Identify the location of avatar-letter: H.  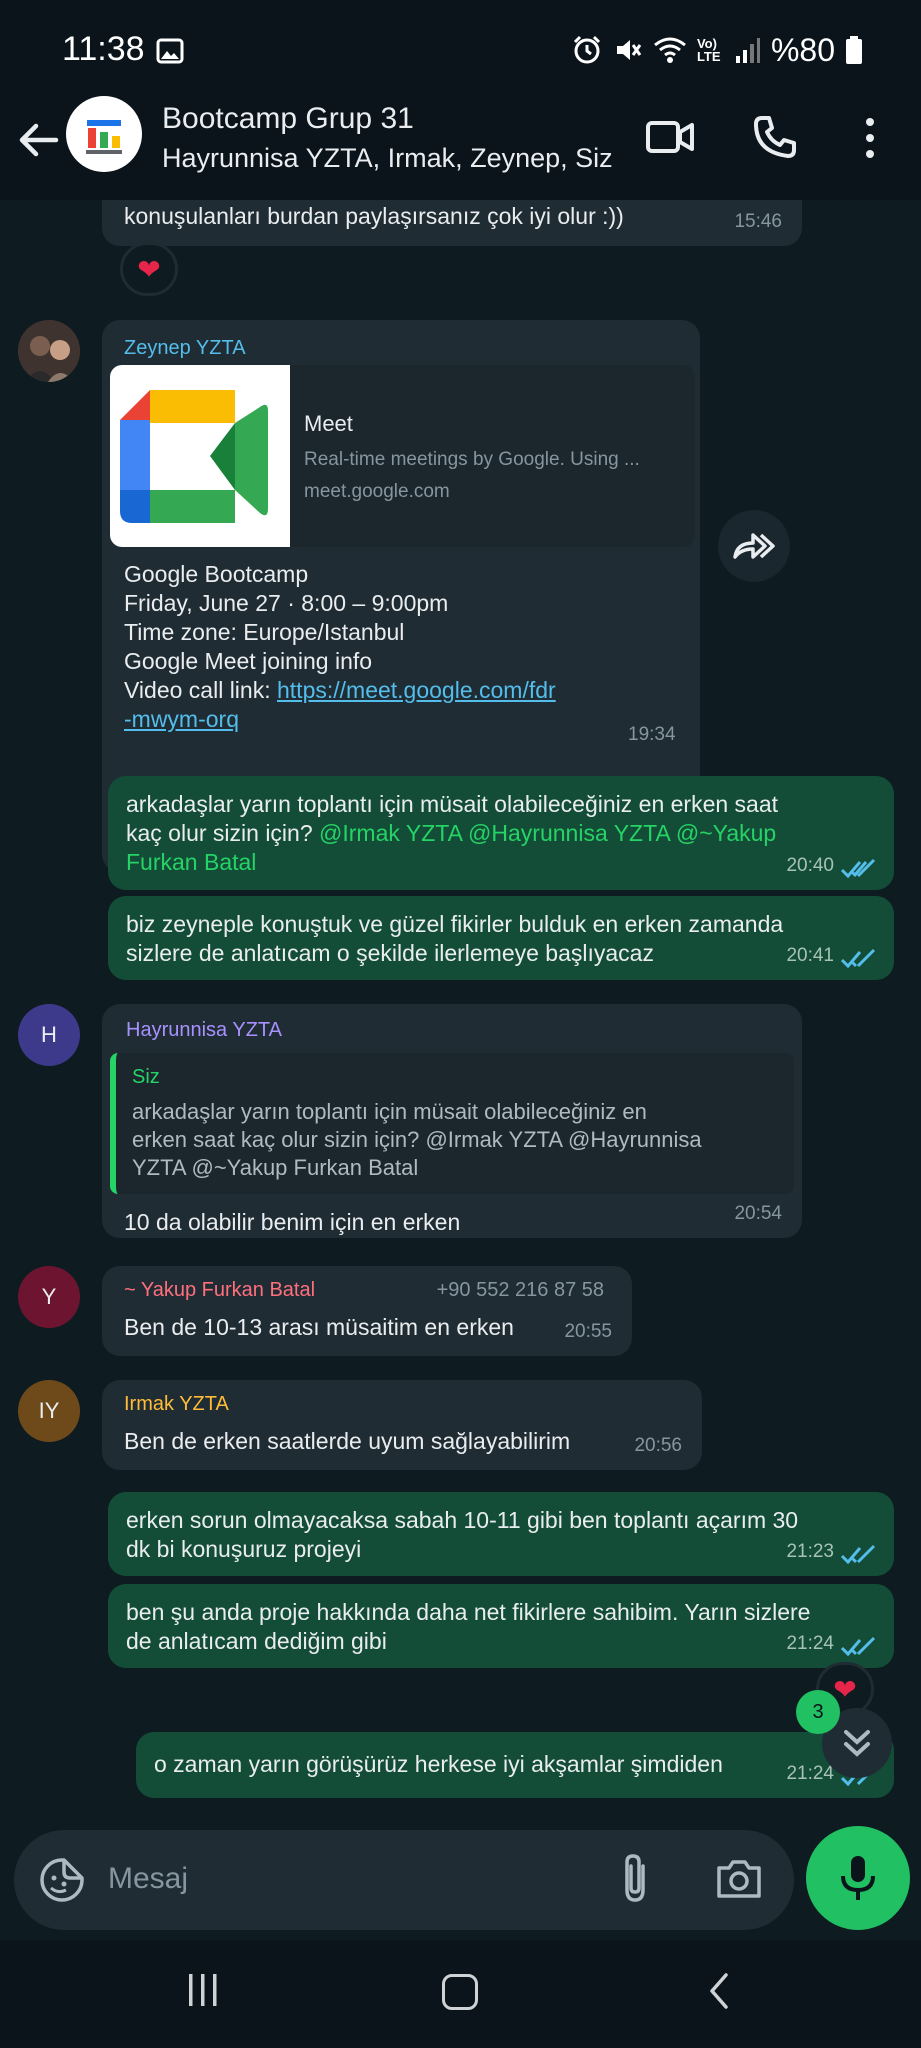
(49, 1034).